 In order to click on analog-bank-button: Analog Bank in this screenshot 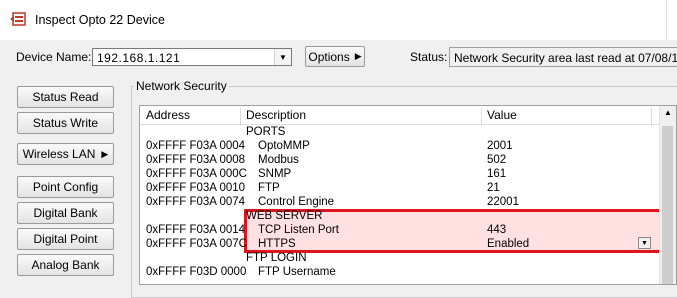, I will do `click(65, 265)`.